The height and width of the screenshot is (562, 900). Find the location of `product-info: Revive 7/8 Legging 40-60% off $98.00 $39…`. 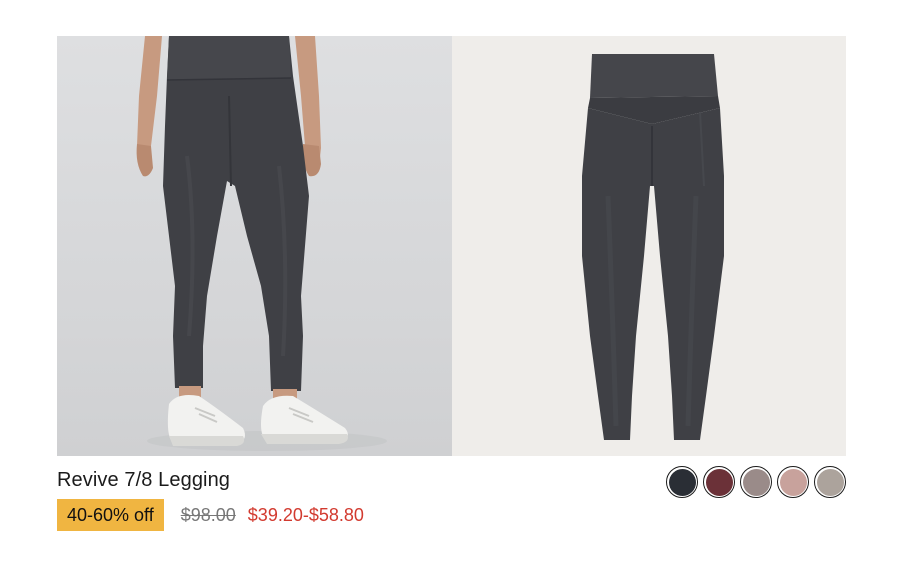

product-info: Revive 7/8 Legging 40-60% off $98.00 $39… is located at coordinates (451, 496).